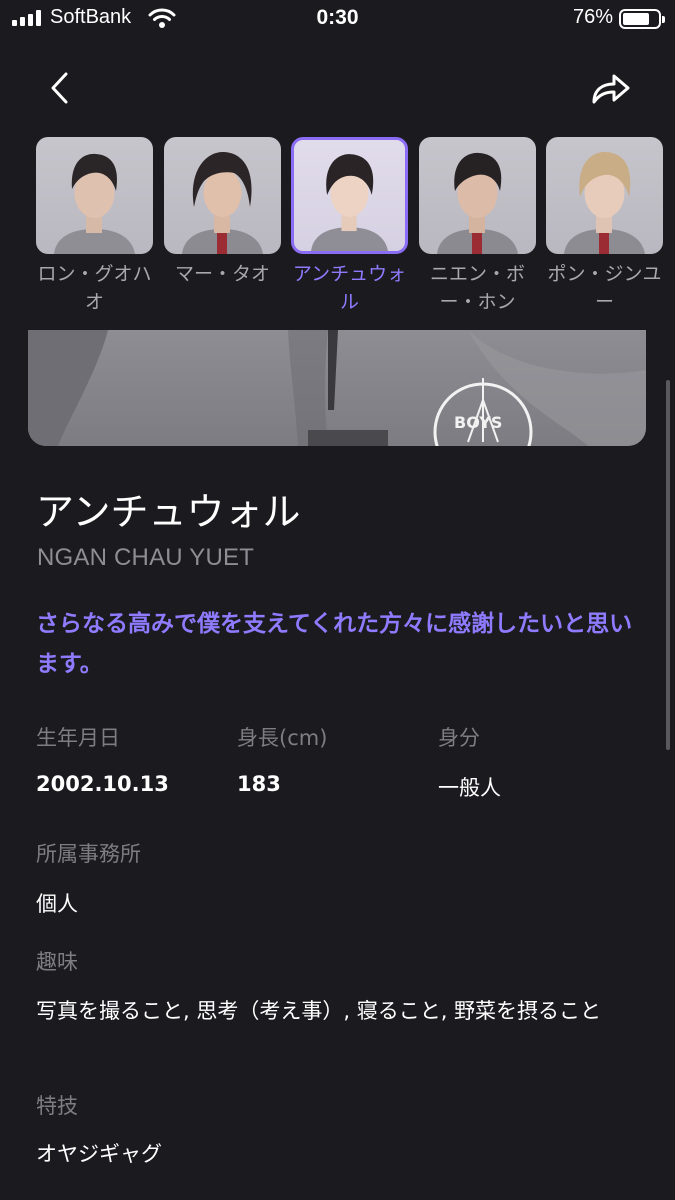 The height and width of the screenshot is (1200, 675). Describe the element at coordinates (604, 288) in the screenshot. I see `member-name: ポン・ジンユー` at that location.